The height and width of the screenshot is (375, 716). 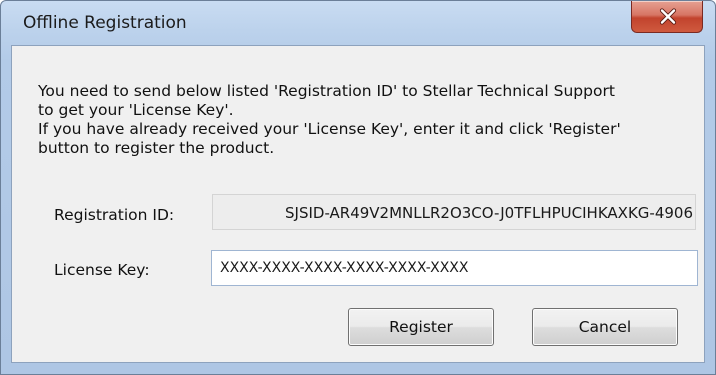 What do you see at coordinates (102, 270) in the screenshot?
I see `license-key-label: License Key:` at bounding box center [102, 270].